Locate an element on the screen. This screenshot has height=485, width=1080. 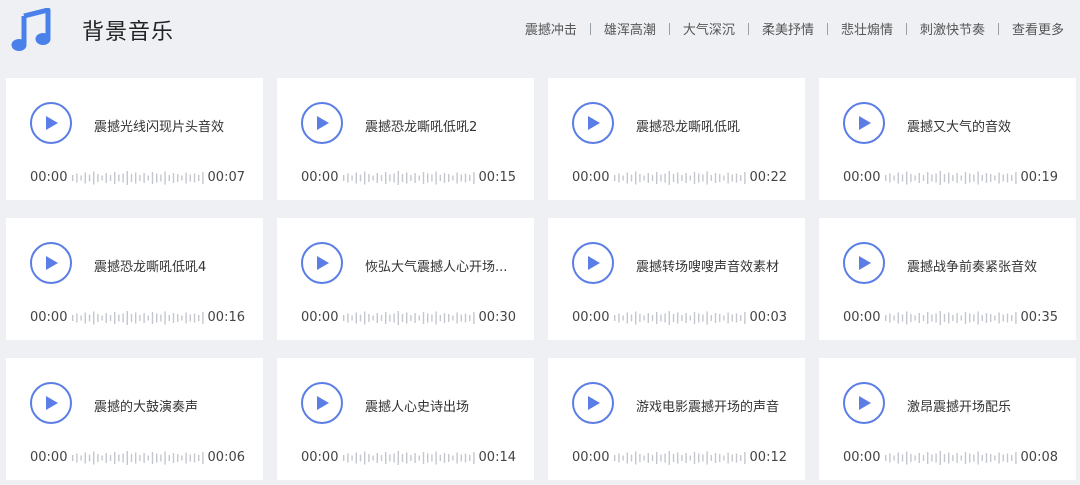
nav-item-category: 悲壮煽情 is located at coordinates (867, 28).